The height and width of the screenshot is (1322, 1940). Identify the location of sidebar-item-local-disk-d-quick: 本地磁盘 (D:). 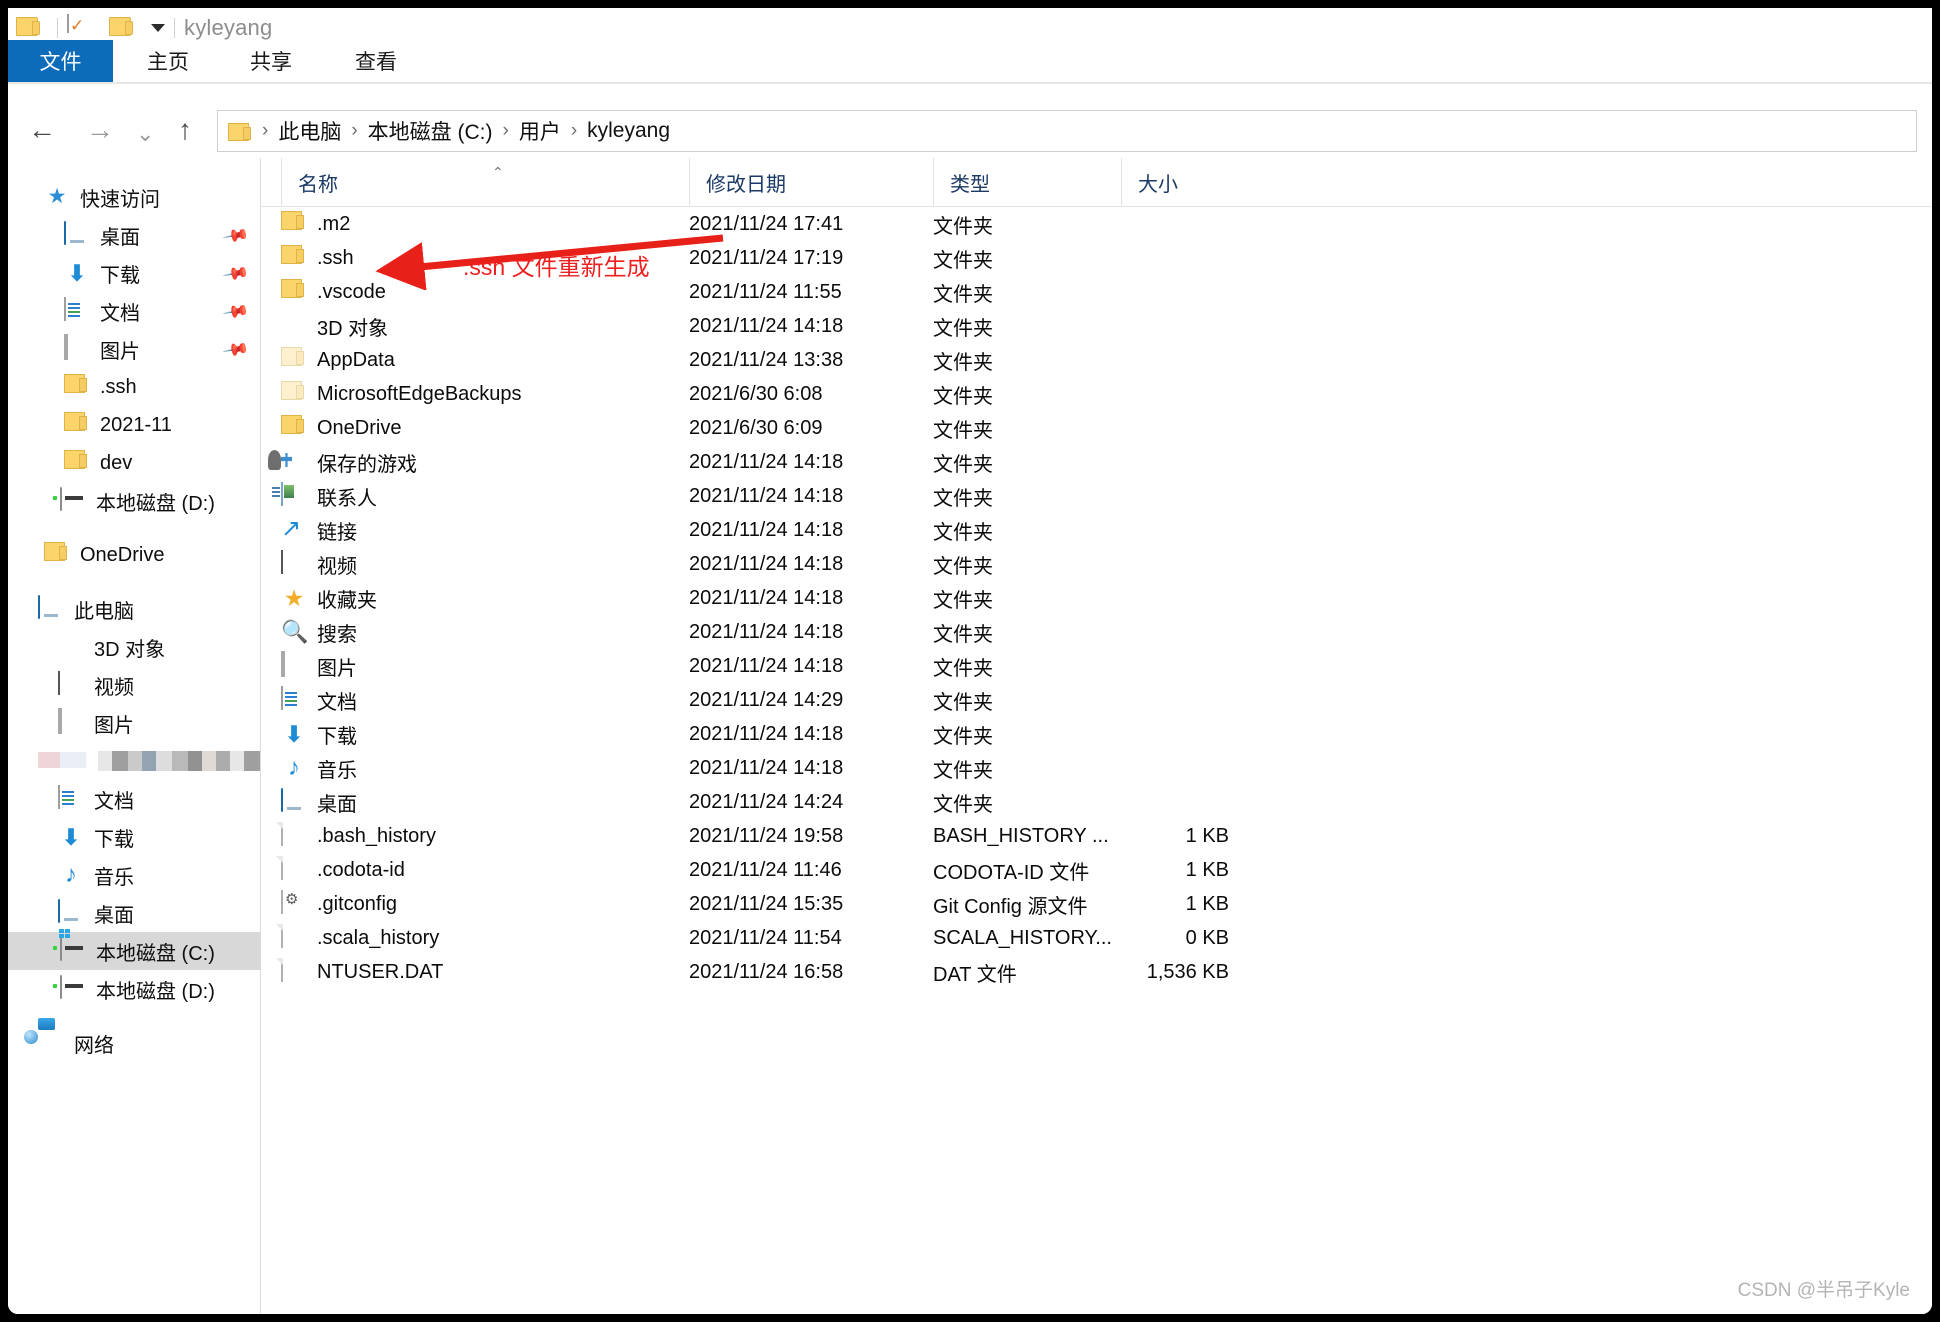
(134, 501).